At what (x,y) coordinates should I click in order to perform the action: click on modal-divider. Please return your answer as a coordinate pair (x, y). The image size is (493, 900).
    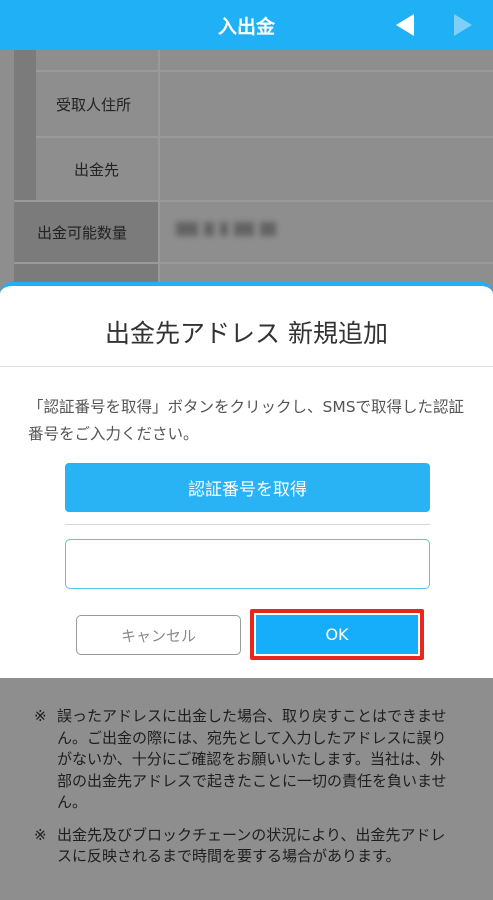
    Looking at the image, I should click on (246, 366).